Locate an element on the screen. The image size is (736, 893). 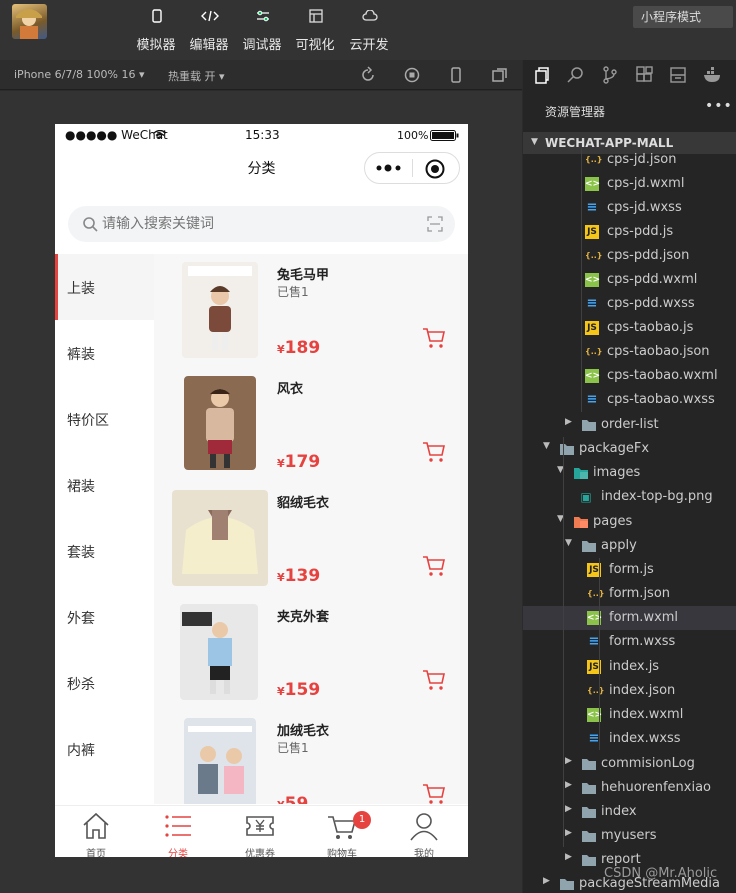
tree-folder: ▼ pages is located at coordinates (629, 522).